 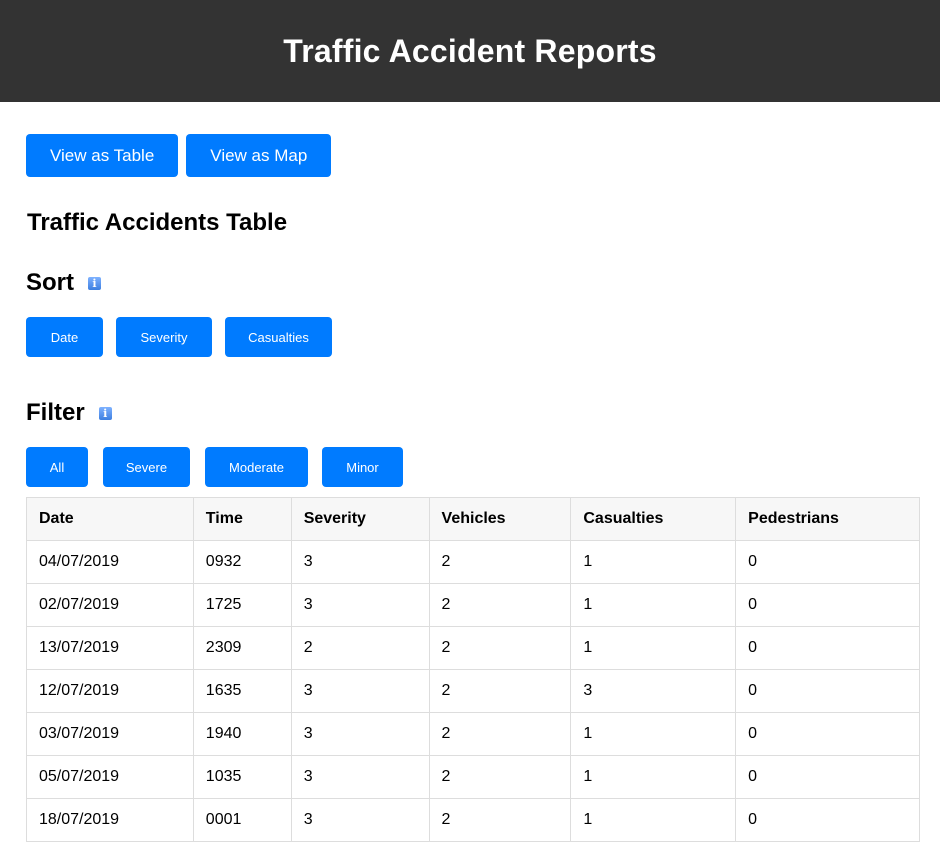 I want to click on cell-time: 1635, so click(x=242, y=691).